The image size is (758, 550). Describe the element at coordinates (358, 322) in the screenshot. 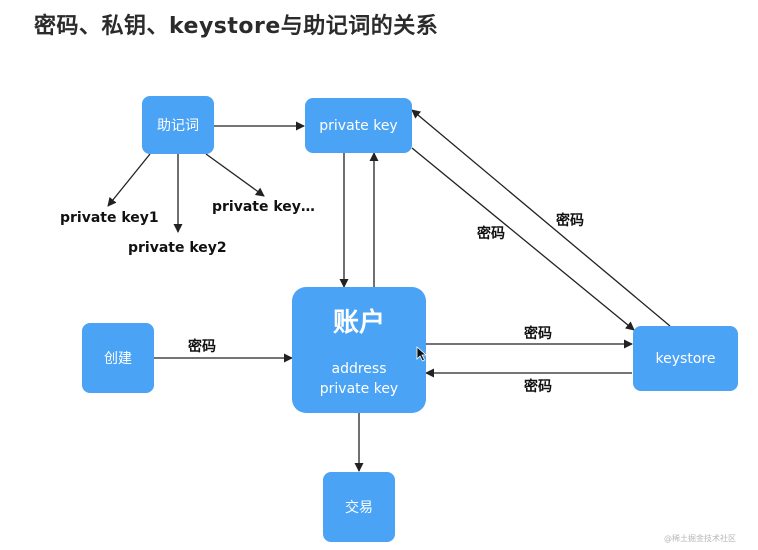

I see `account-title: 账户` at that location.